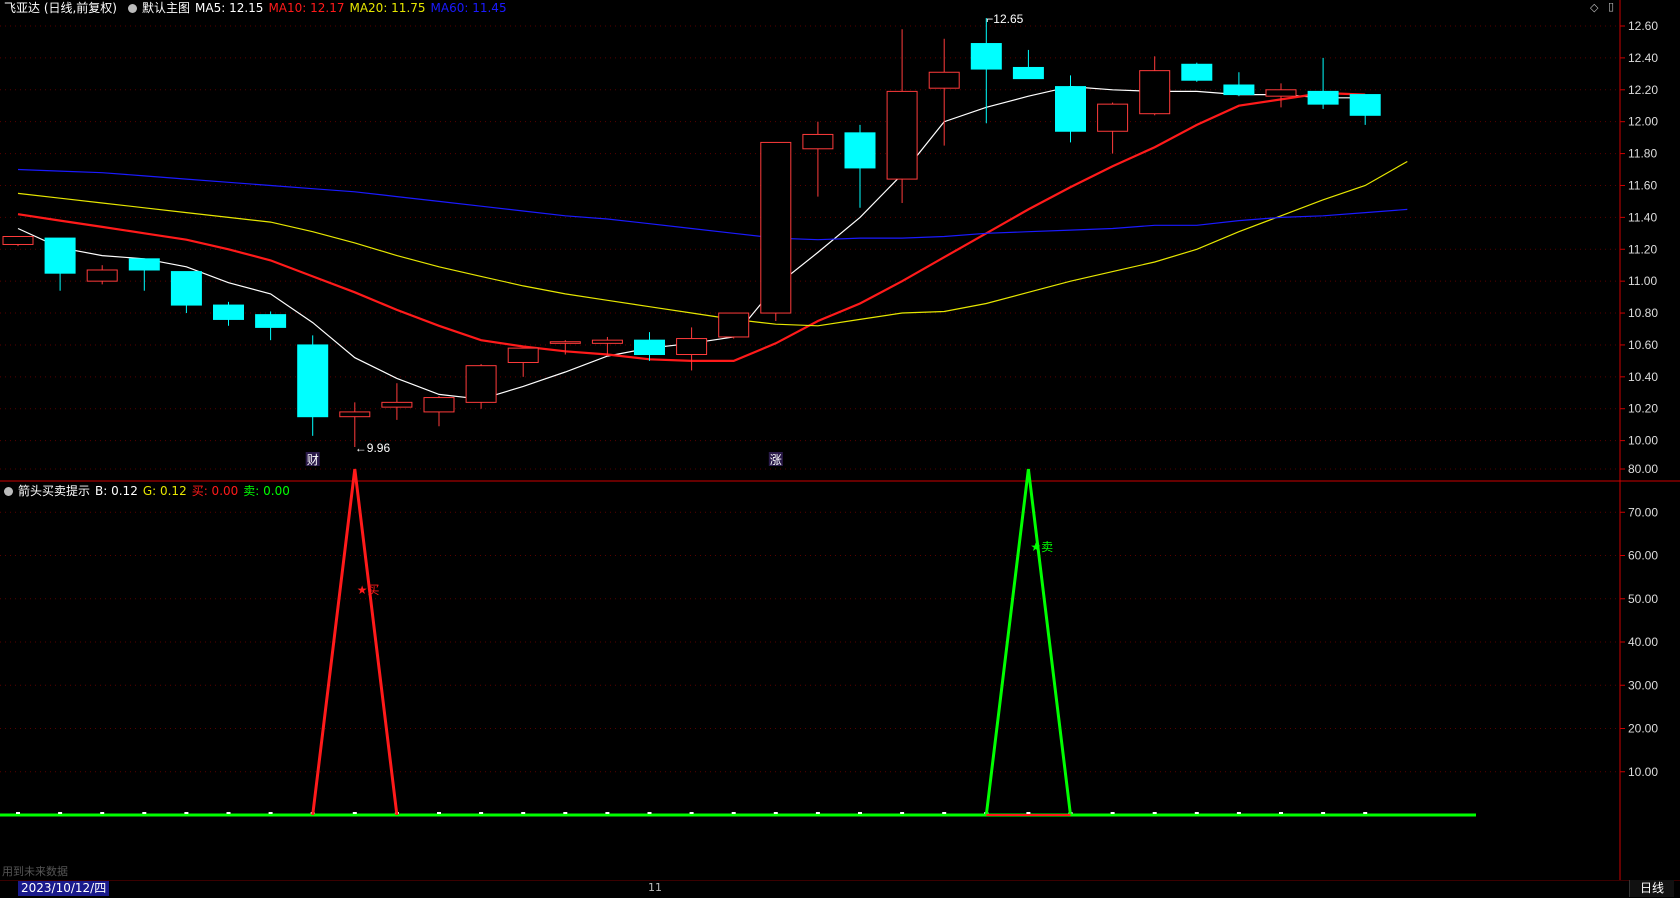  I want to click on indicator-tick-label: 40.00, so click(1643, 642).